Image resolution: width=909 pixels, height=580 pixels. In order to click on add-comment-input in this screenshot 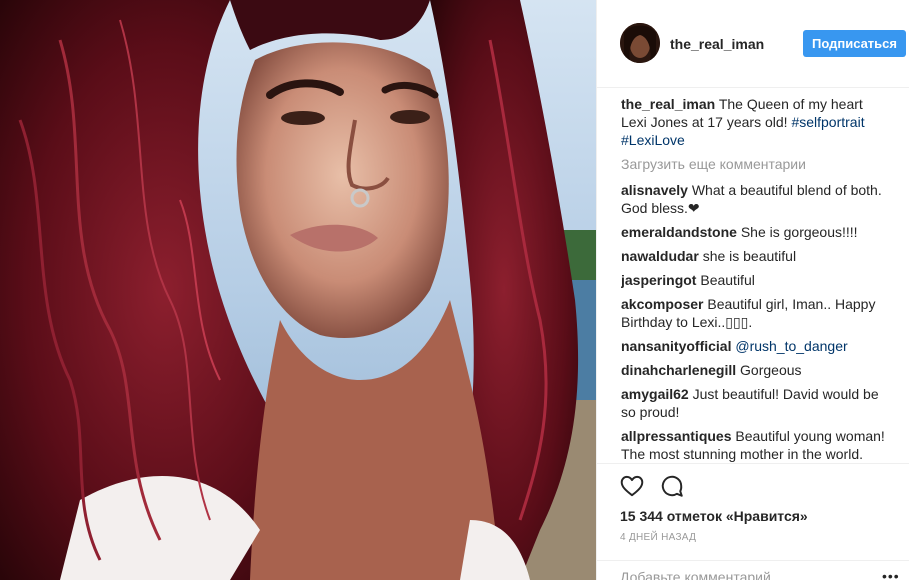, I will do `click(745, 574)`.